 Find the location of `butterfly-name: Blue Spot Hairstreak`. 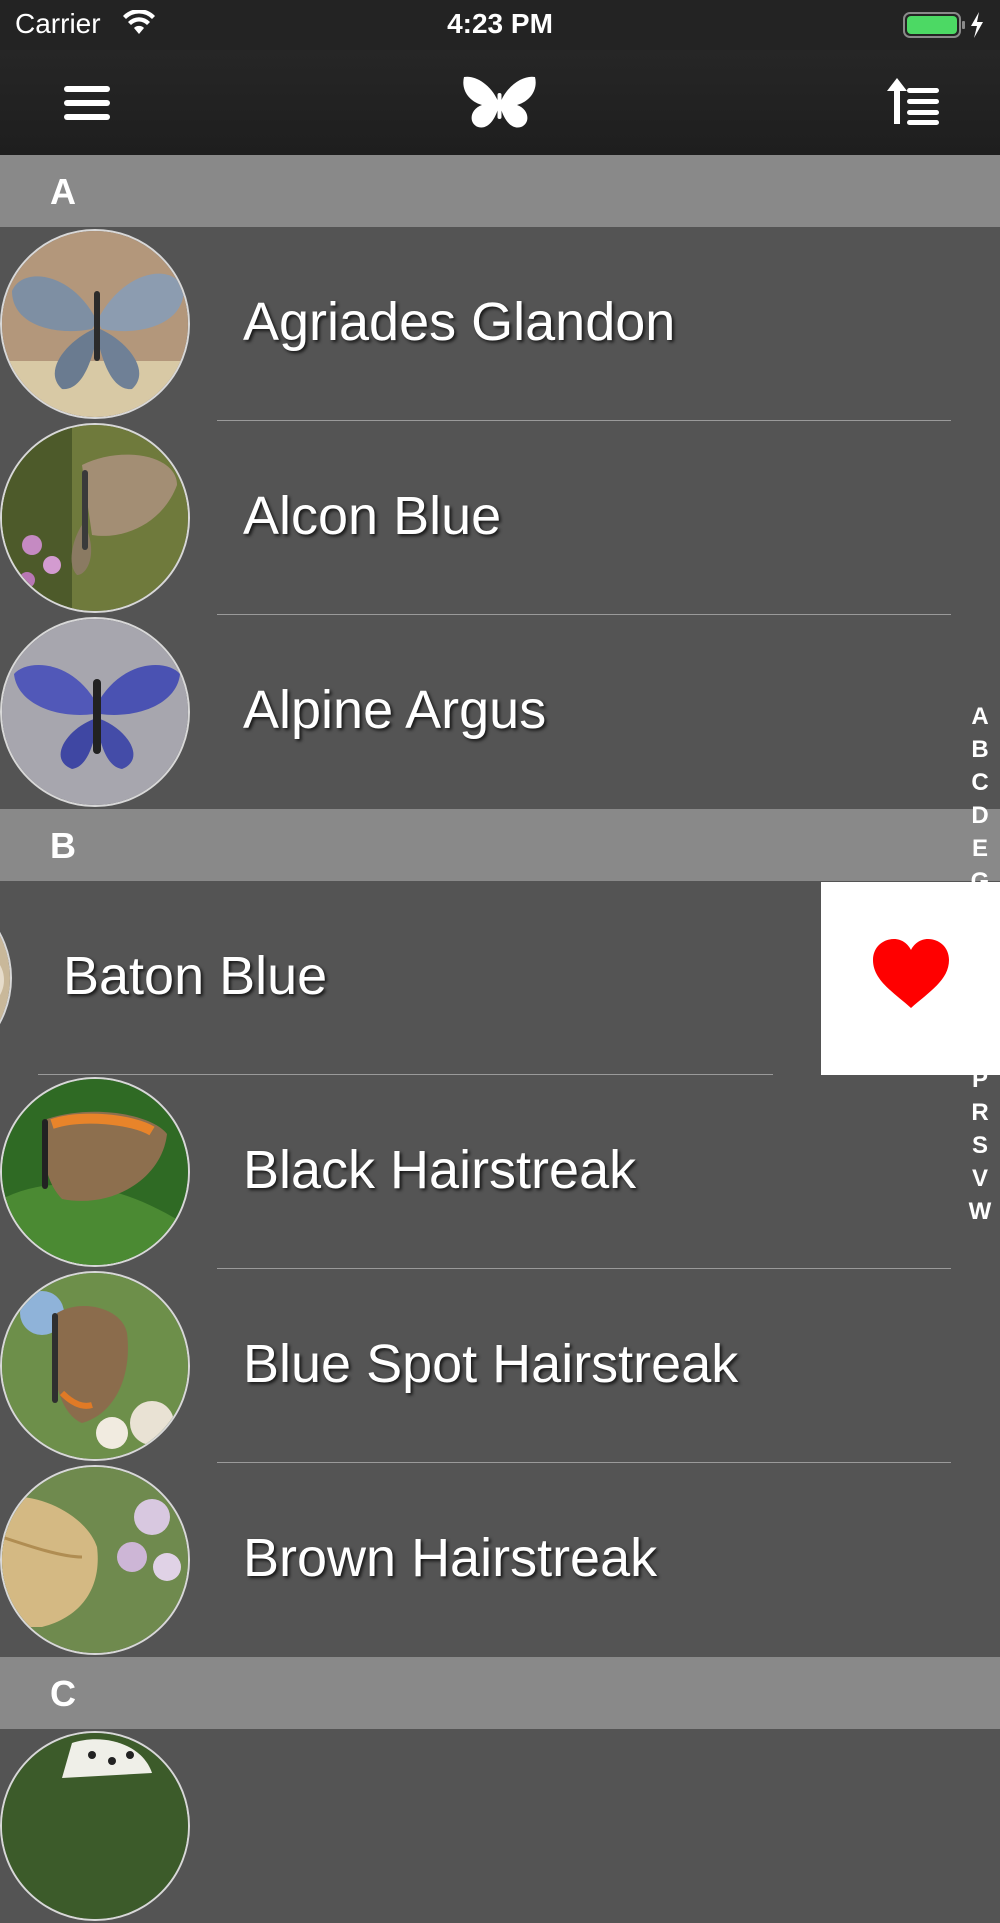

butterfly-name: Blue Spot Hairstreak is located at coordinates (491, 1364).